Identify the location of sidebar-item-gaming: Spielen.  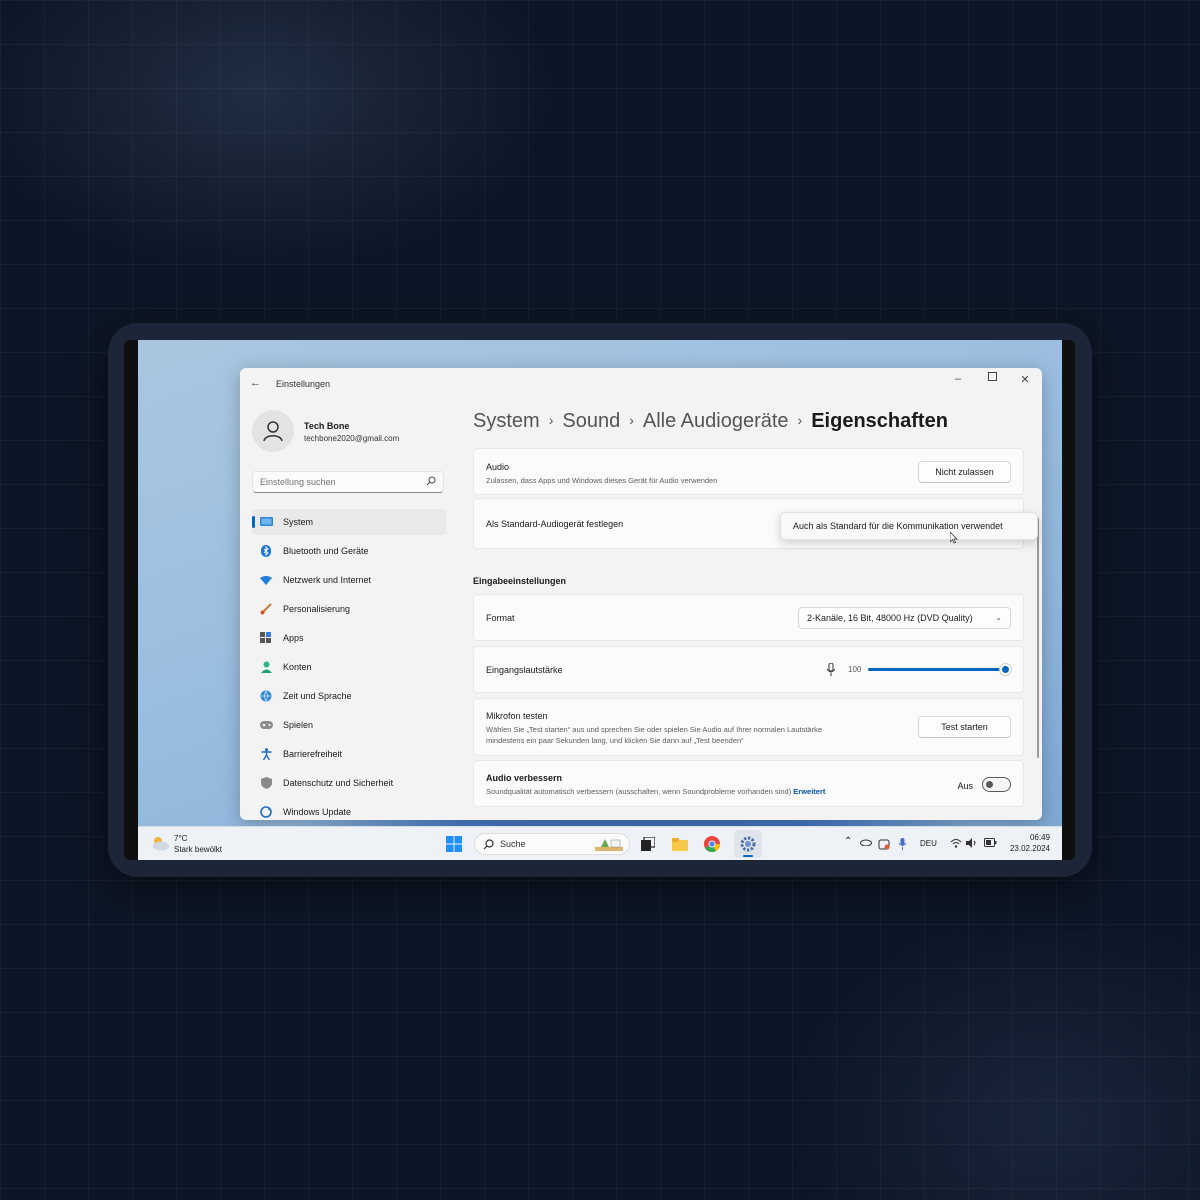
(349, 725).